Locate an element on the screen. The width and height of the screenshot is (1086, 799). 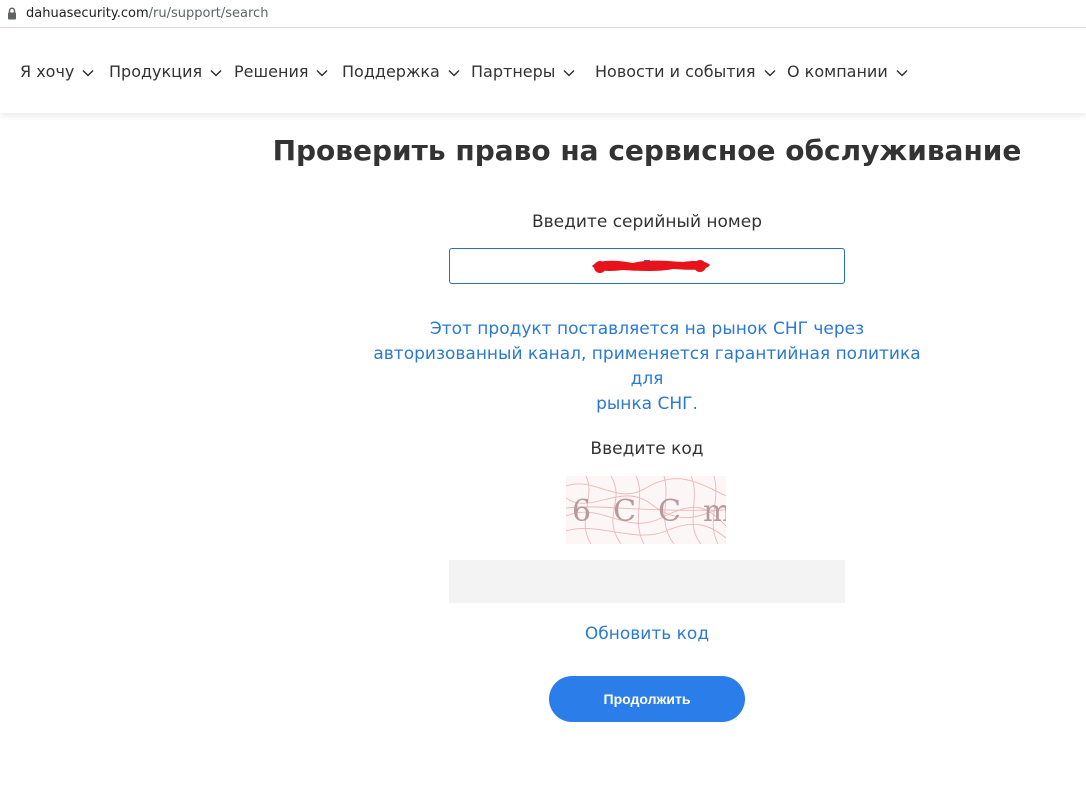
nav-item-about: О компании is located at coordinates (847, 71).